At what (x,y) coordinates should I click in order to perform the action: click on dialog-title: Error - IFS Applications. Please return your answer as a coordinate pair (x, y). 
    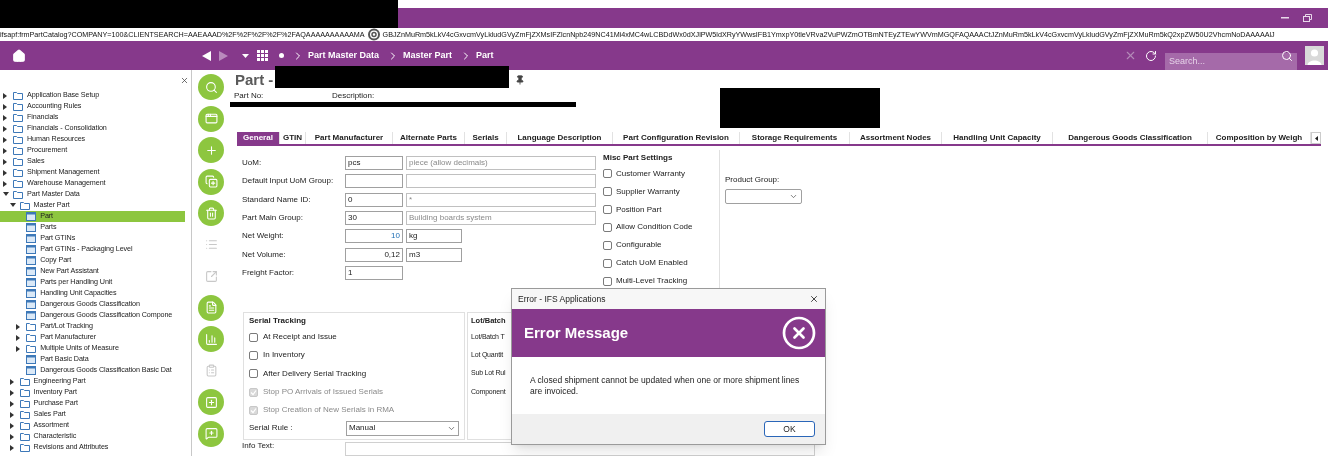
    Looking at the image, I should click on (562, 299).